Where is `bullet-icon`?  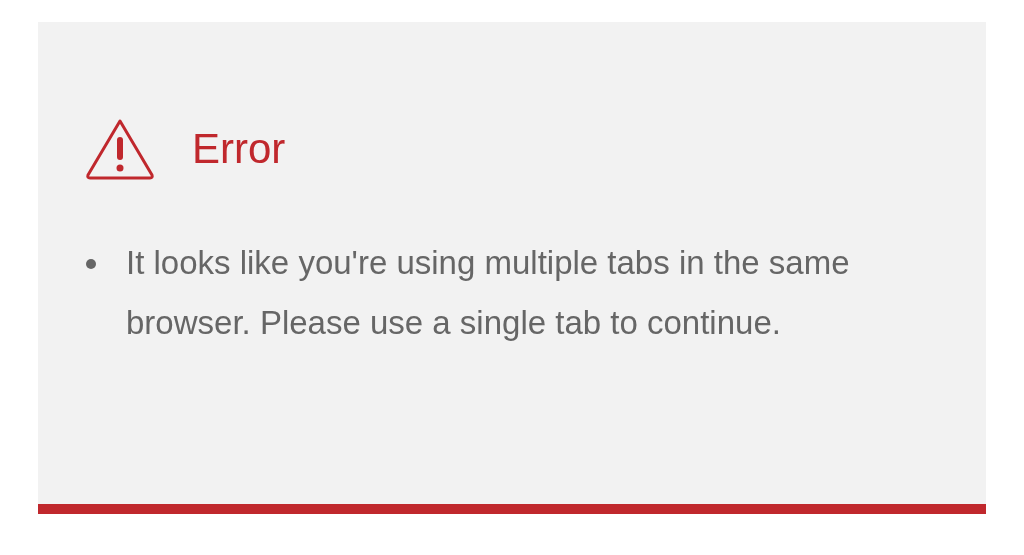
bullet-icon is located at coordinates (91, 264).